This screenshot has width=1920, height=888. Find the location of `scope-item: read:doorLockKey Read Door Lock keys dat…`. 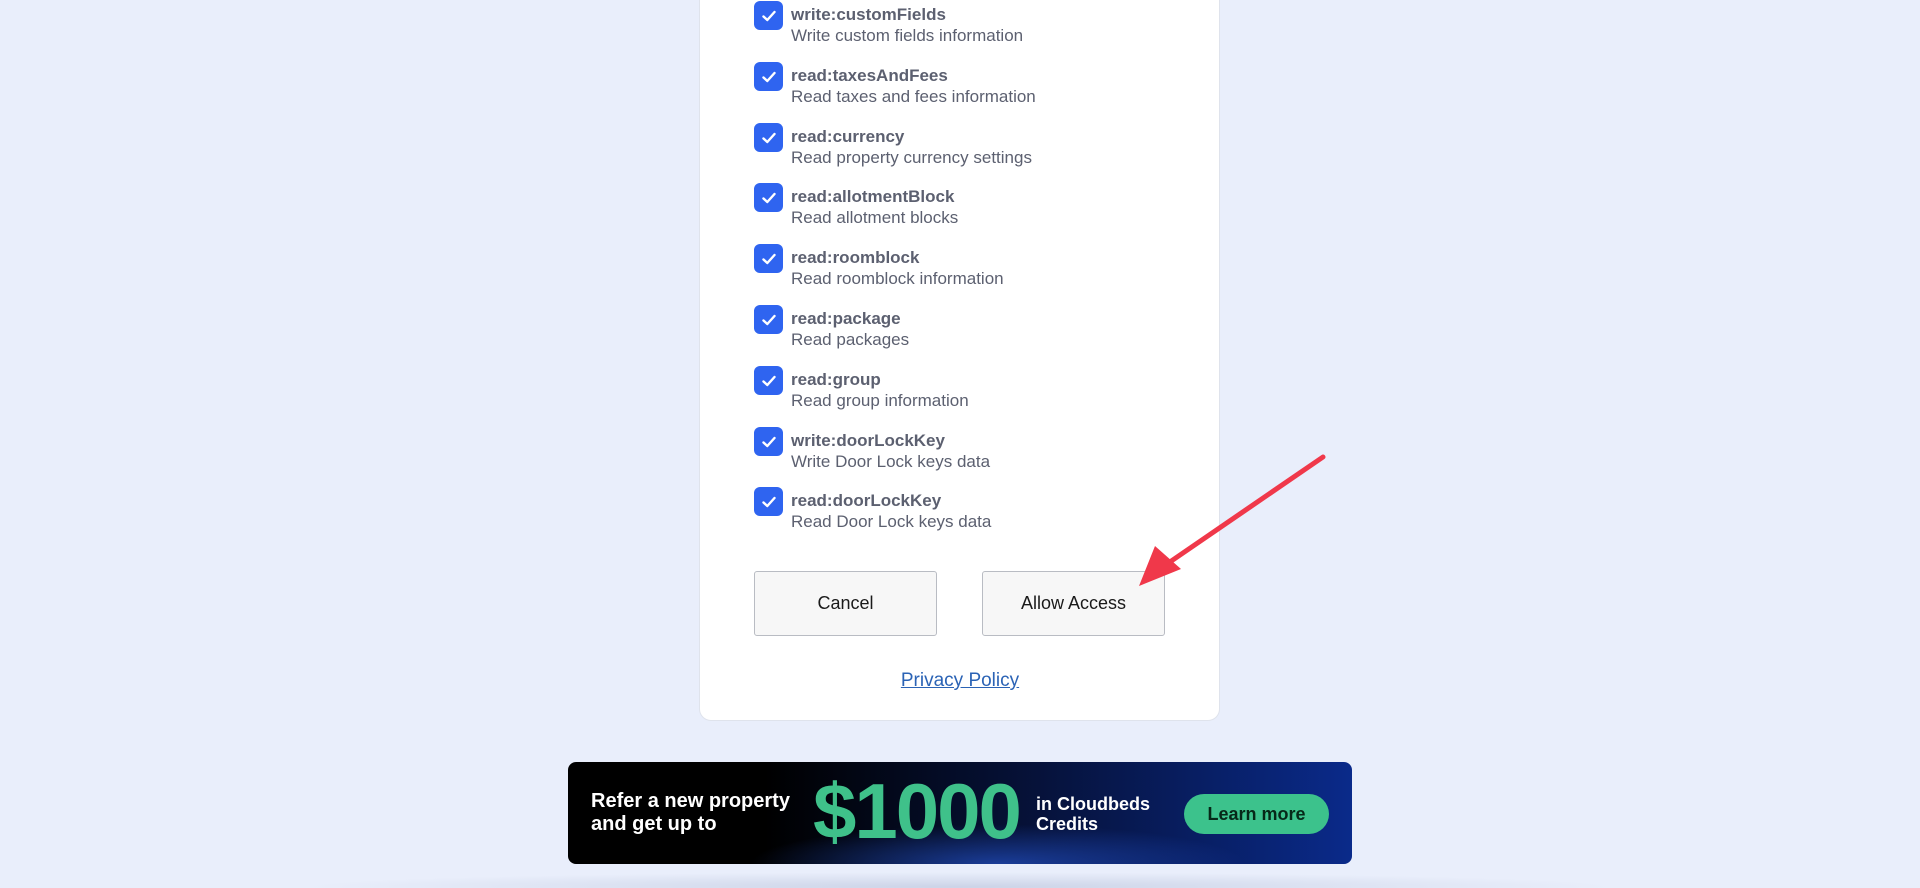

scope-item: read:doorLockKey Read Door Lock keys dat… is located at coordinates (964, 512).